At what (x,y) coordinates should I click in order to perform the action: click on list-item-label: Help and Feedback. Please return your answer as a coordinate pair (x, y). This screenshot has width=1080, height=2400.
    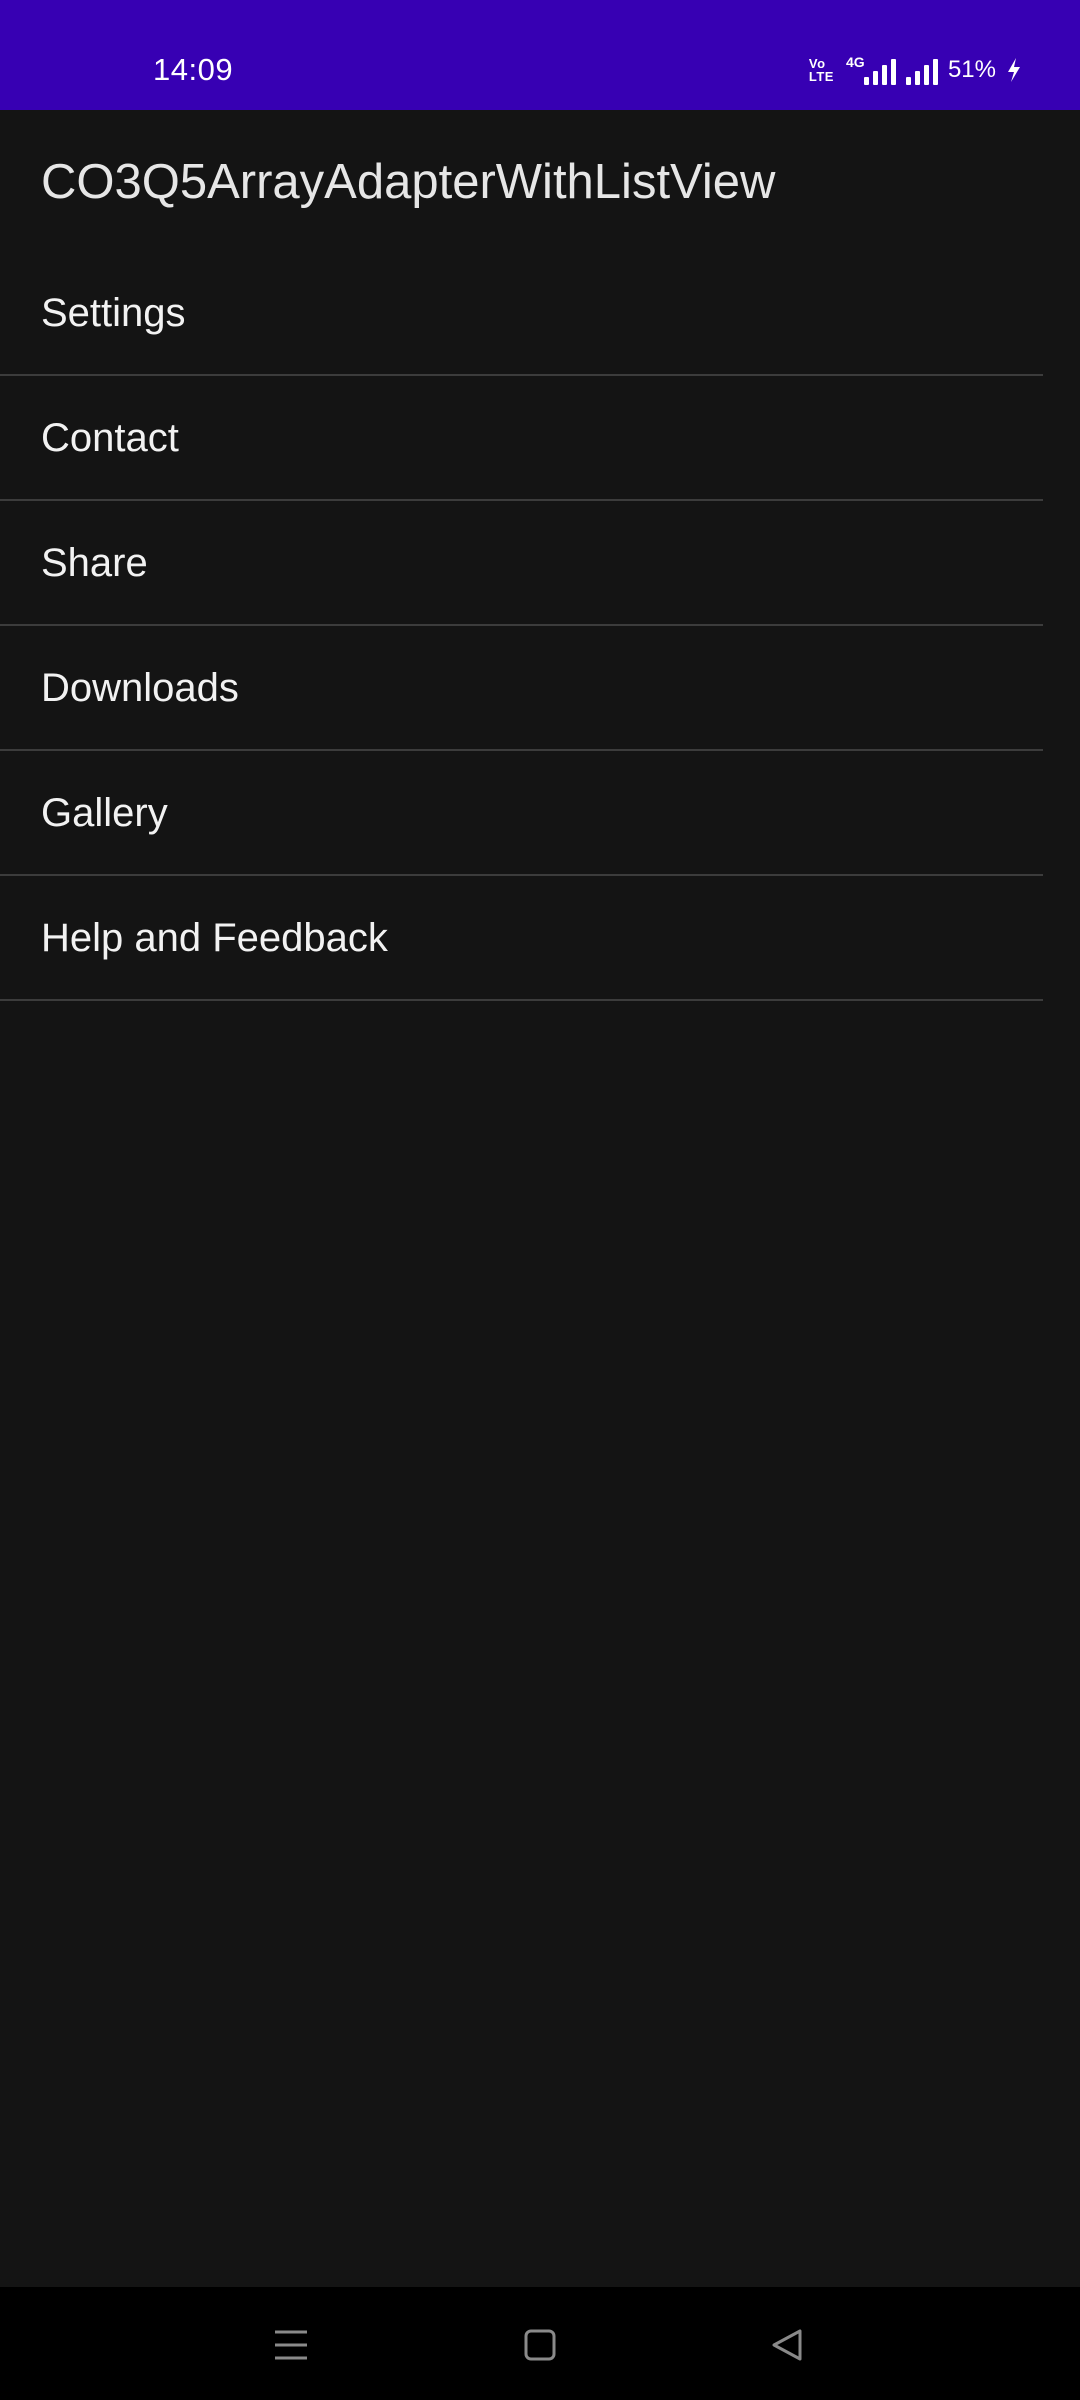
    Looking at the image, I should click on (214, 938).